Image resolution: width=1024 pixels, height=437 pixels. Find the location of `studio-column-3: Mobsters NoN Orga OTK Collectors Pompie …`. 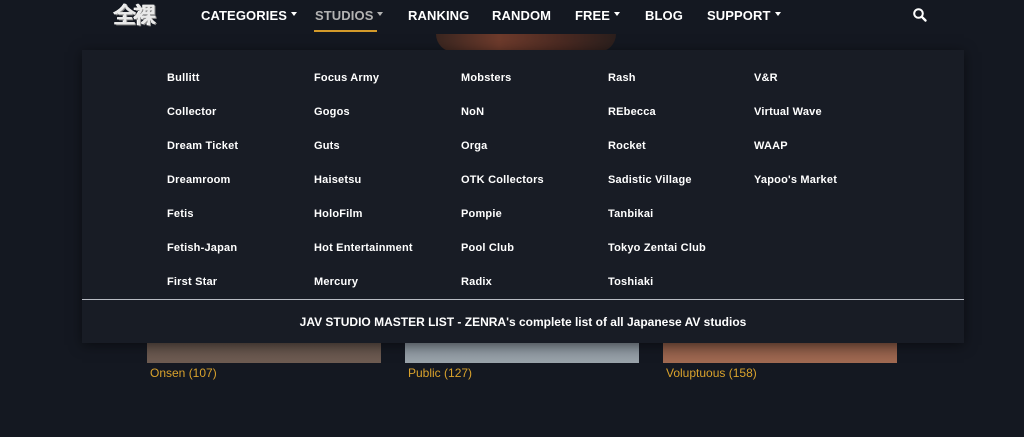

studio-column-3: Mobsters NoN Orga OTK Collectors Pompie … is located at coordinates (502, 191).